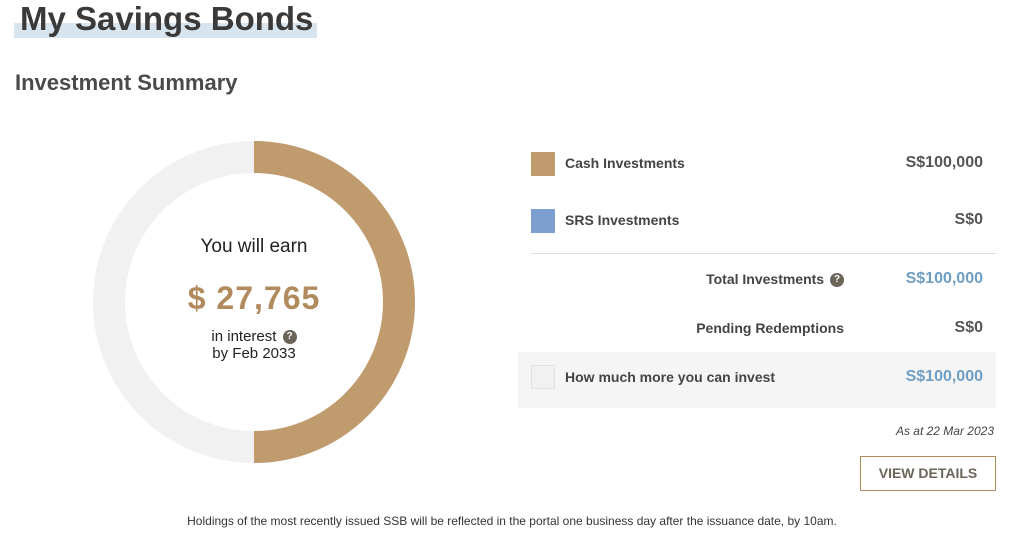 This screenshot has height=534, width=1024. I want to click on cash-investments-row: Cash Investments S$100,000, so click(757, 164).